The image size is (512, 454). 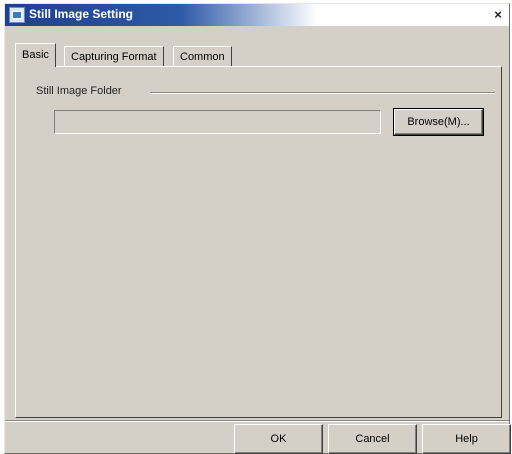 I want to click on close-icon: ×, so click(x=498, y=14).